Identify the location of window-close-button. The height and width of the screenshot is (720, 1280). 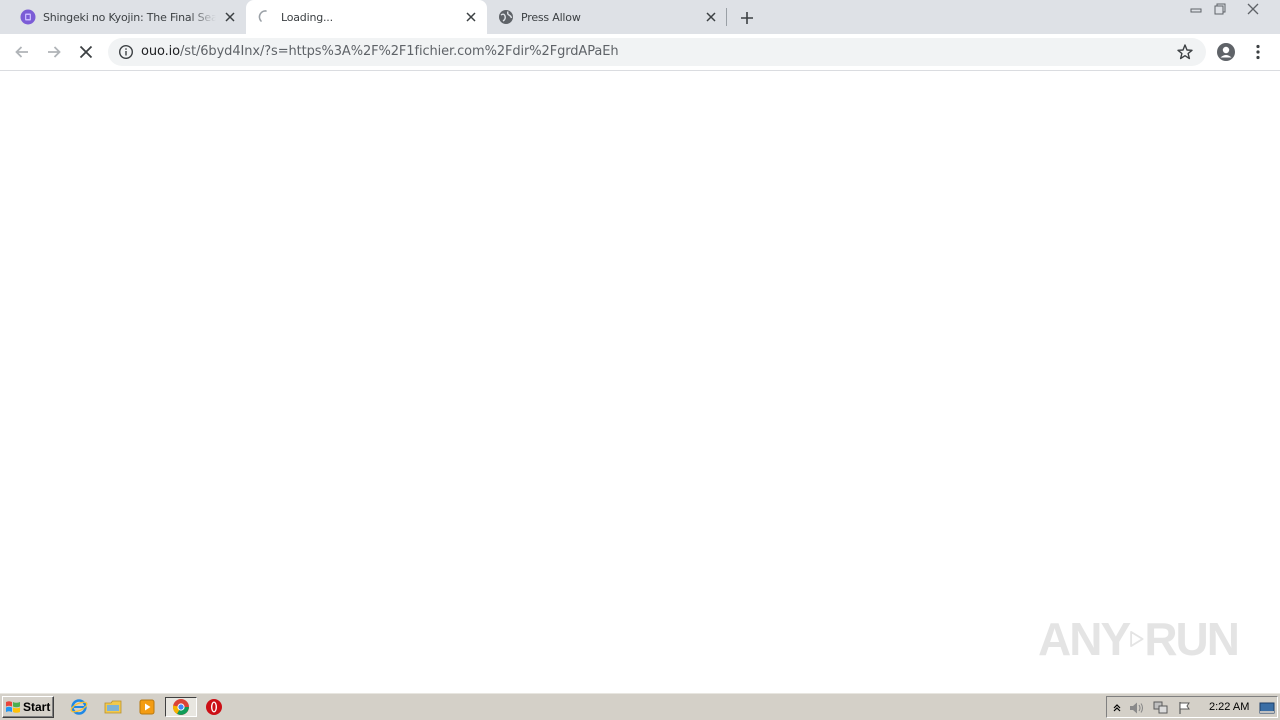
(1253, 9).